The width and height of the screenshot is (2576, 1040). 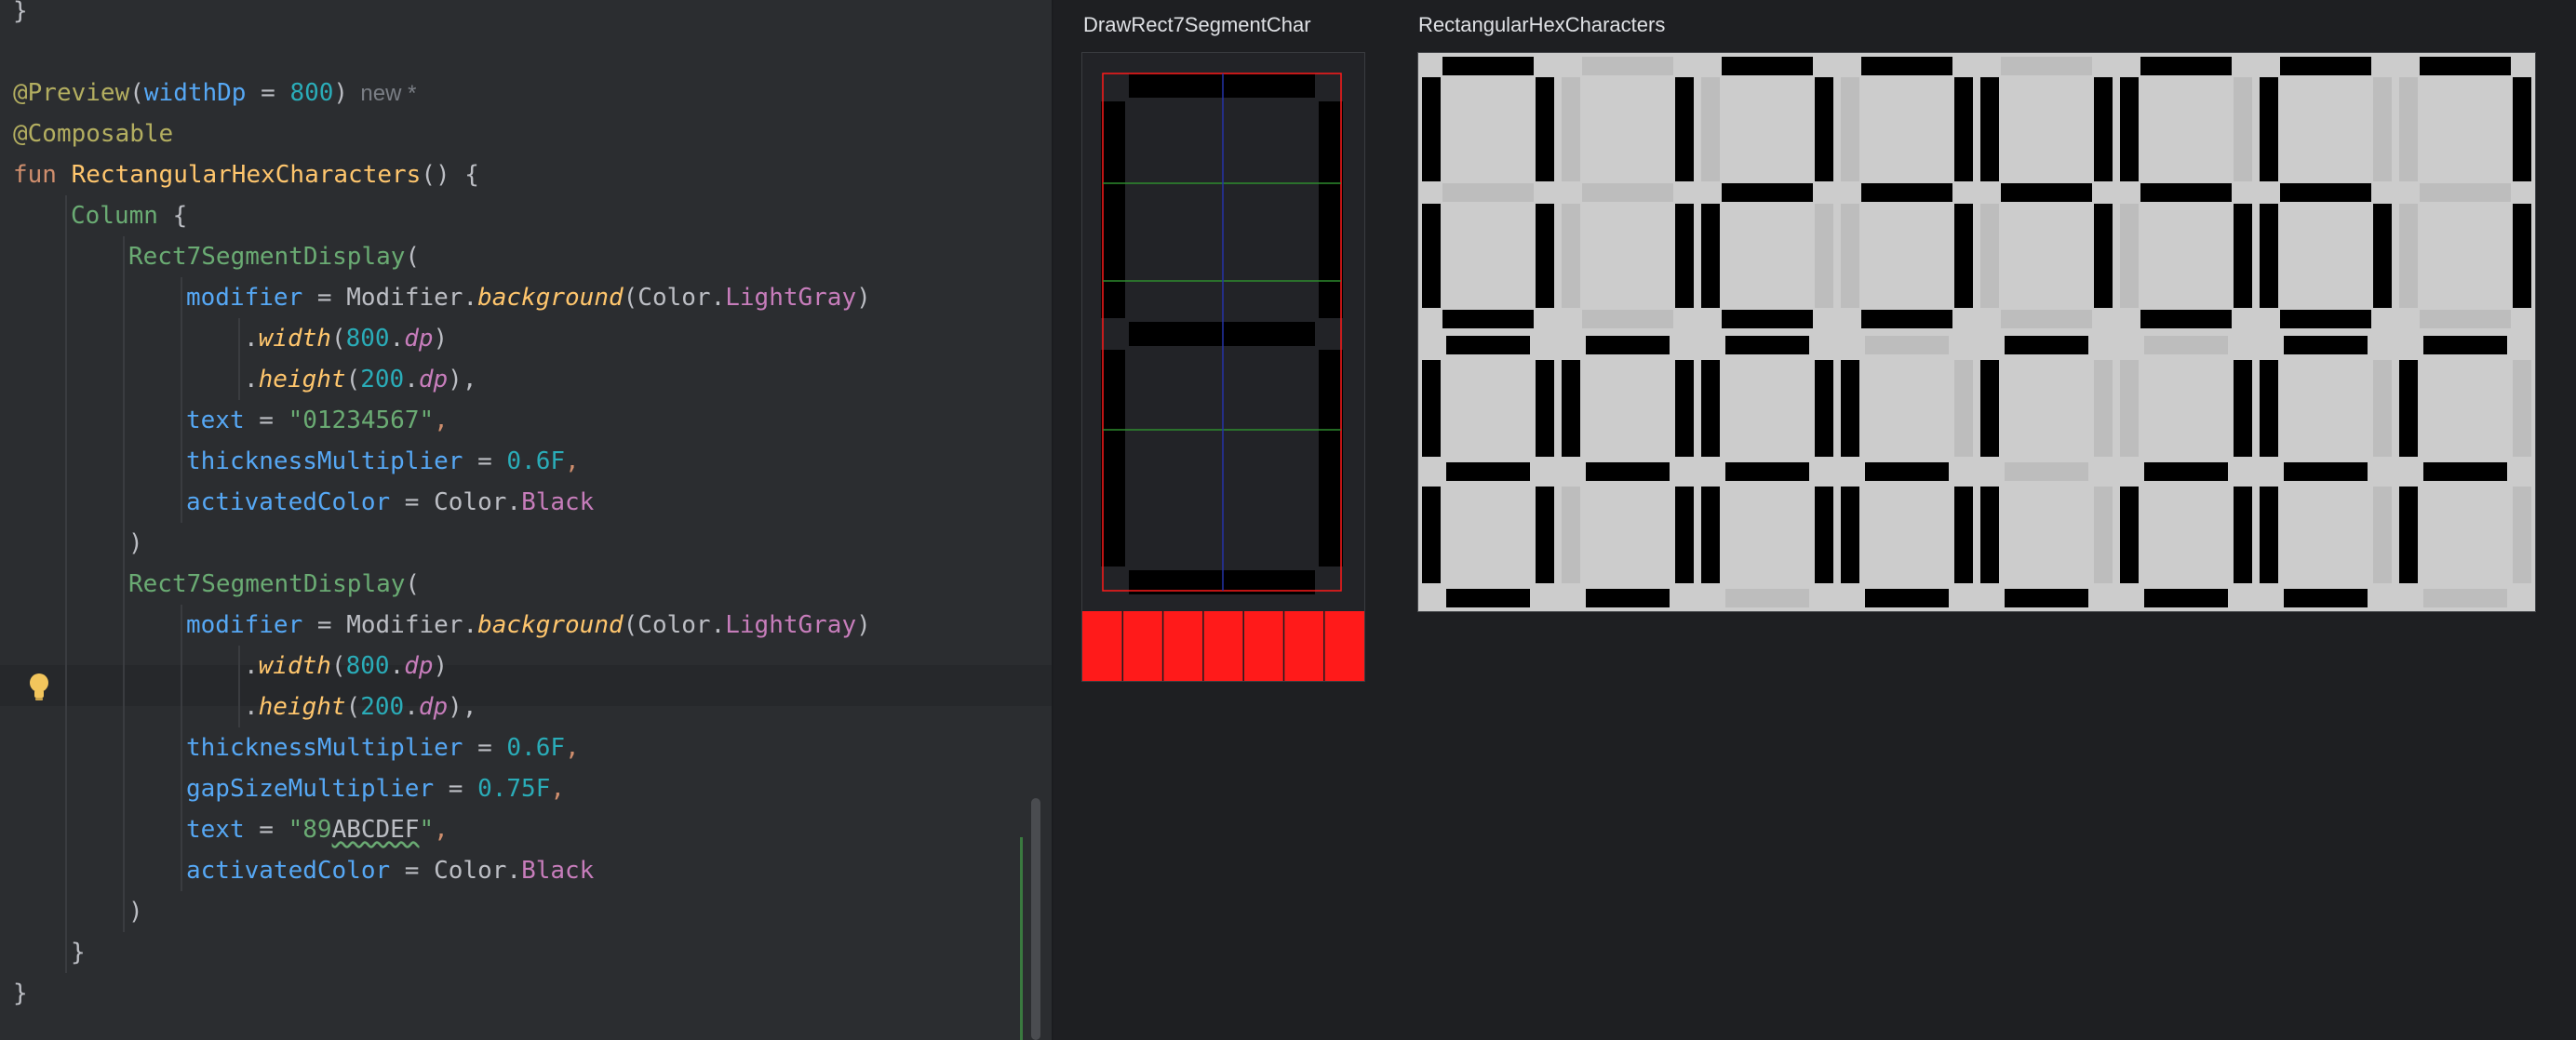 I want to click on code-token: Color, so click(x=470, y=871).